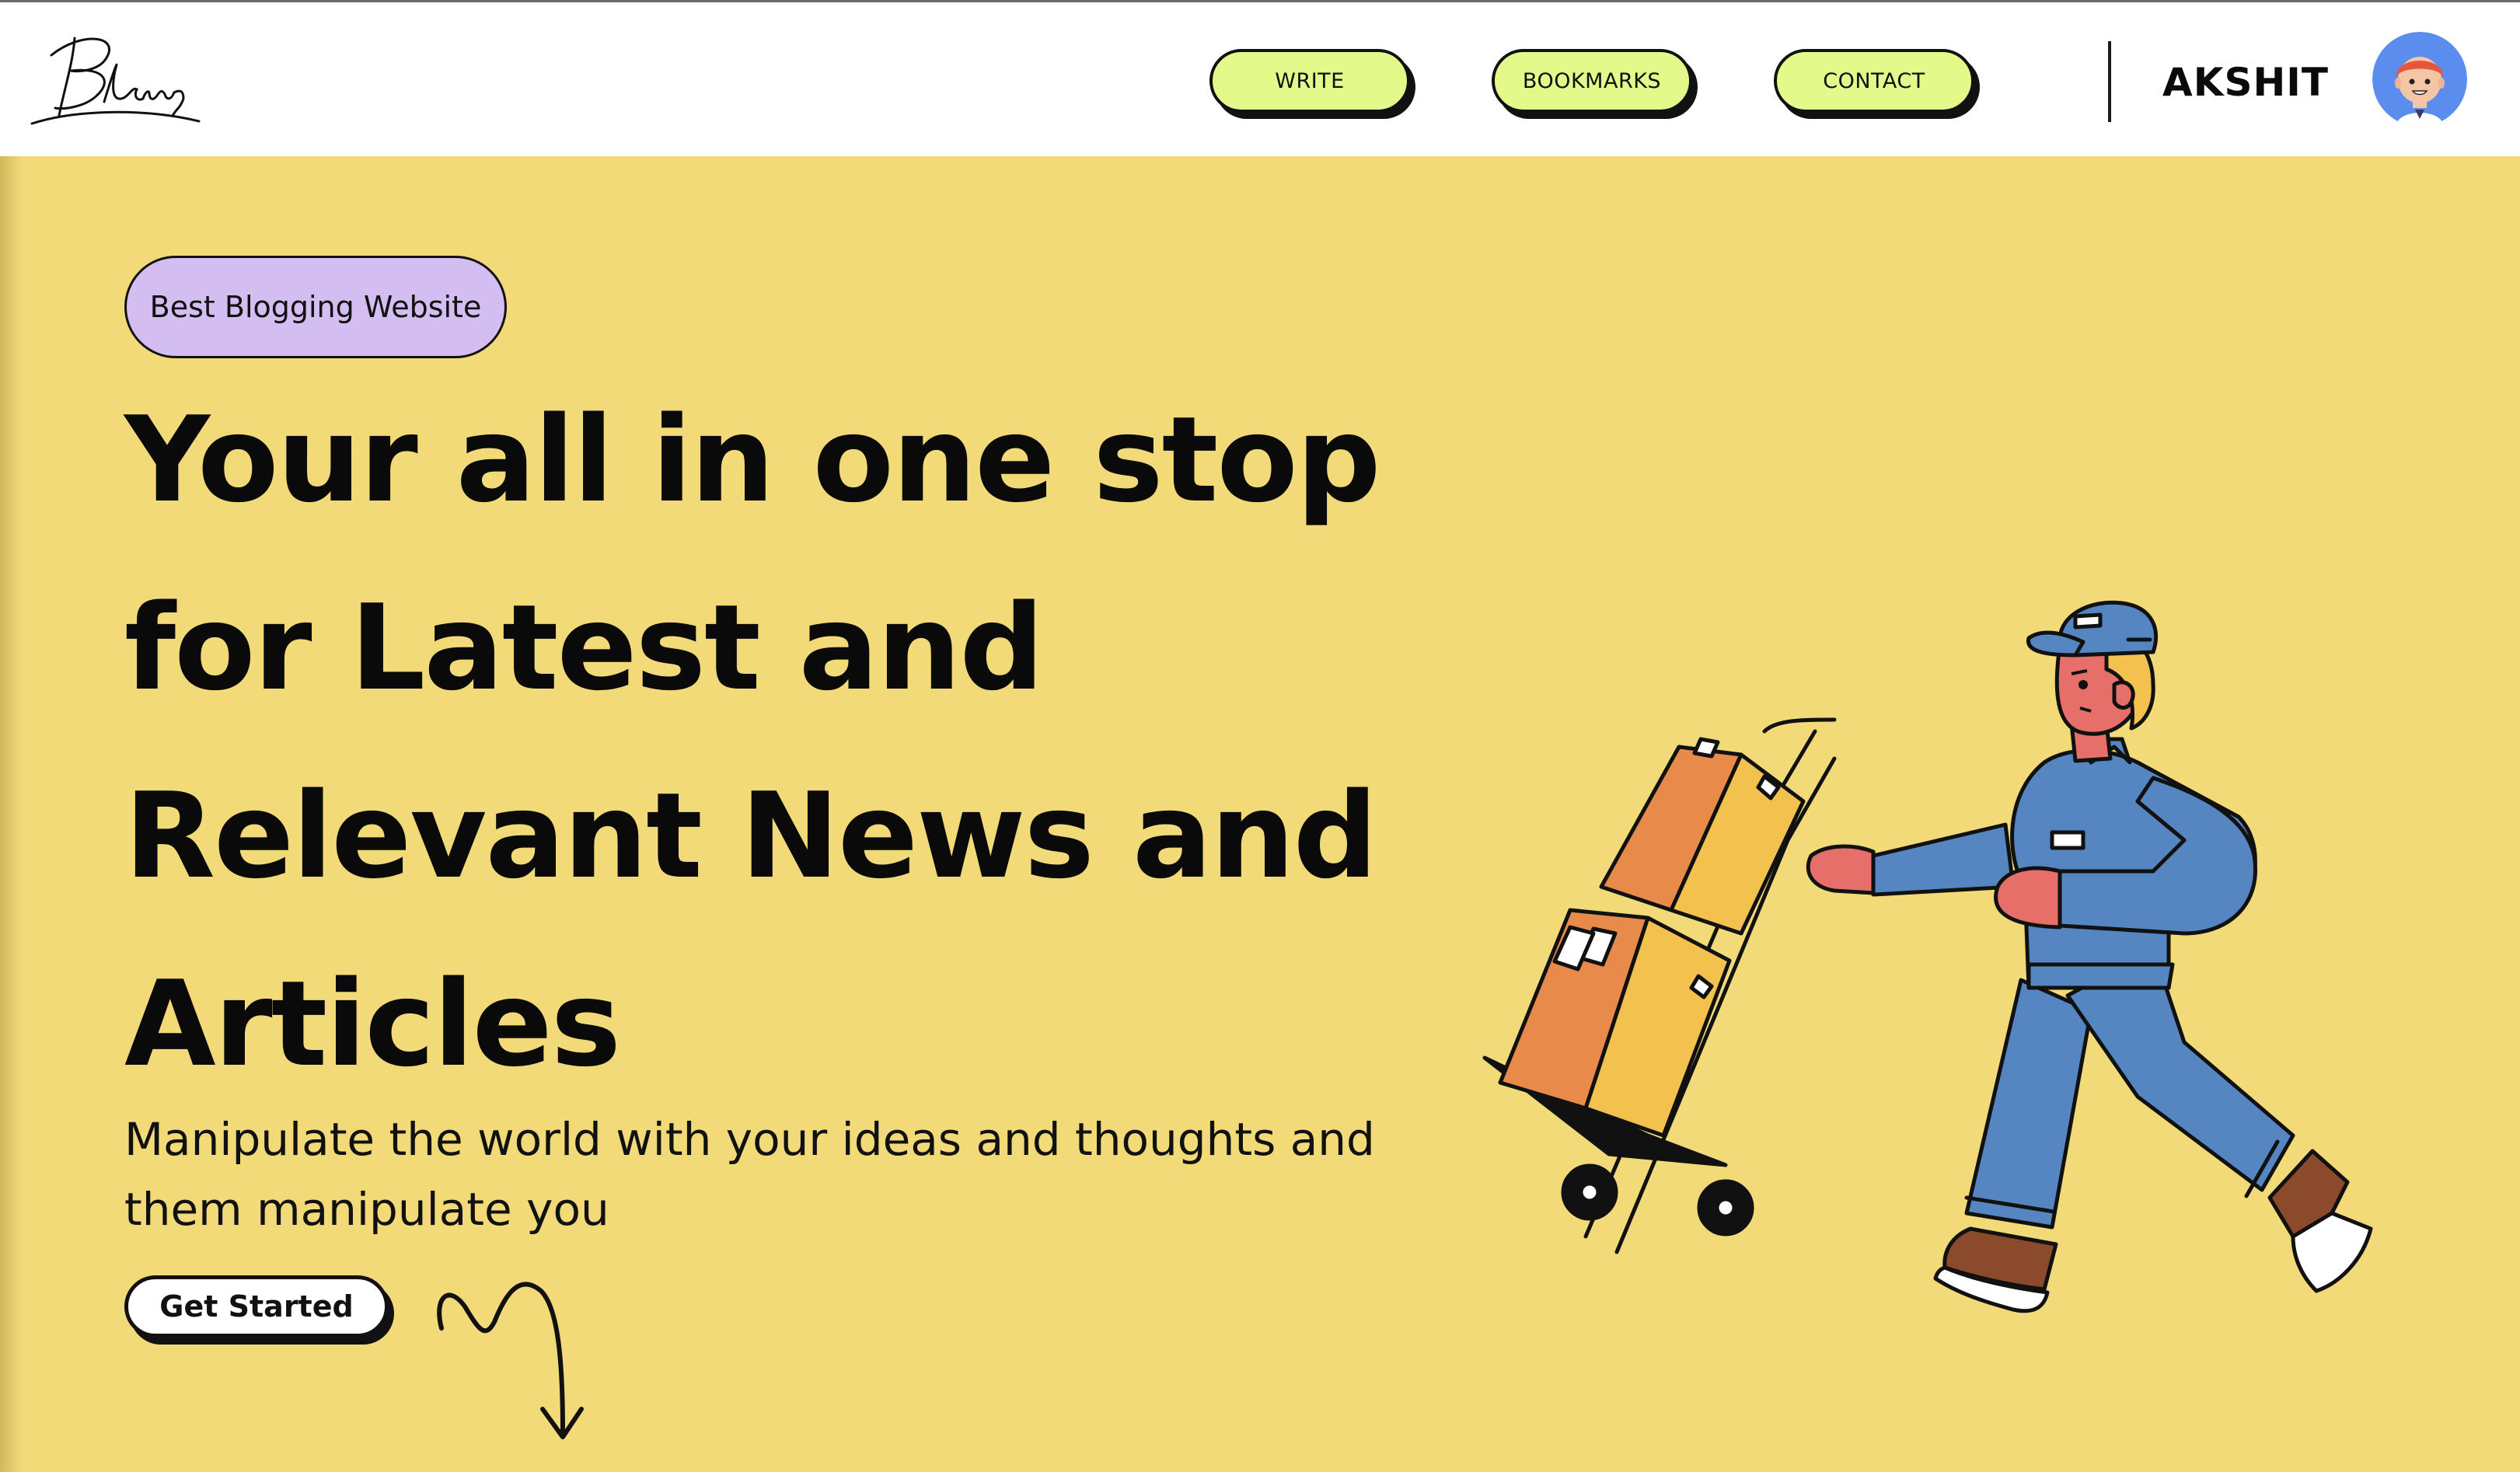  What do you see at coordinates (2245, 82) in the screenshot?
I see `user-name: AKSHIT` at bounding box center [2245, 82].